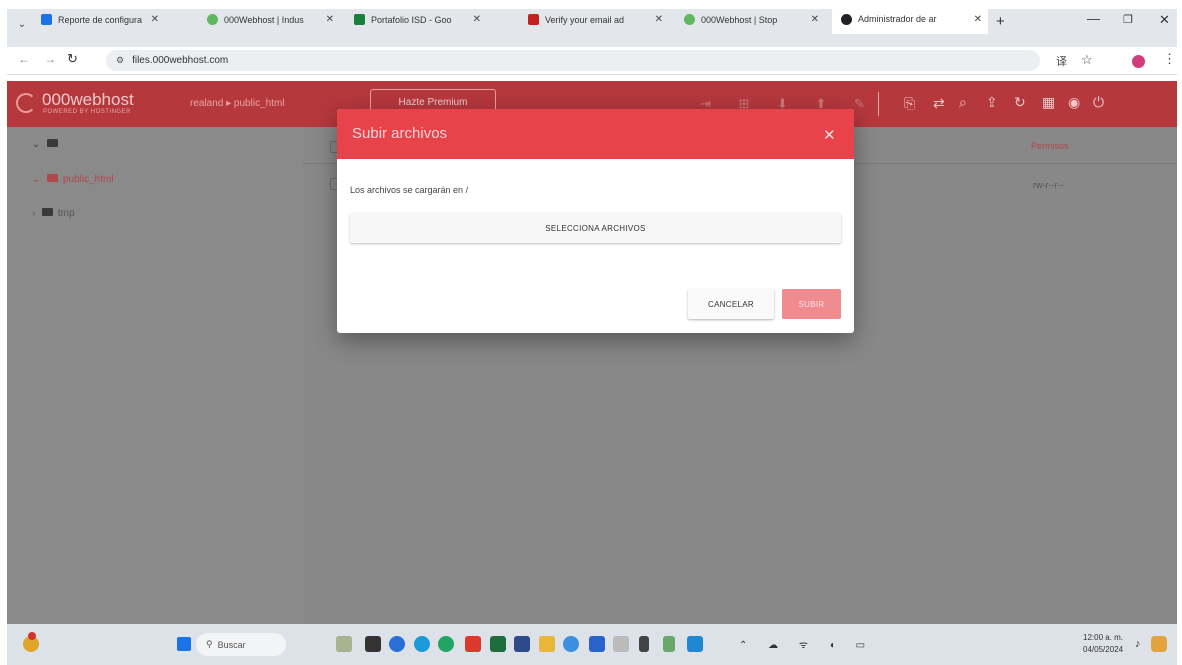 The height and width of the screenshot is (665, 1182). What do you see at coordinates (184, 644) in the screenshot?
I see `start-icon` at bounding box center [184, 644].